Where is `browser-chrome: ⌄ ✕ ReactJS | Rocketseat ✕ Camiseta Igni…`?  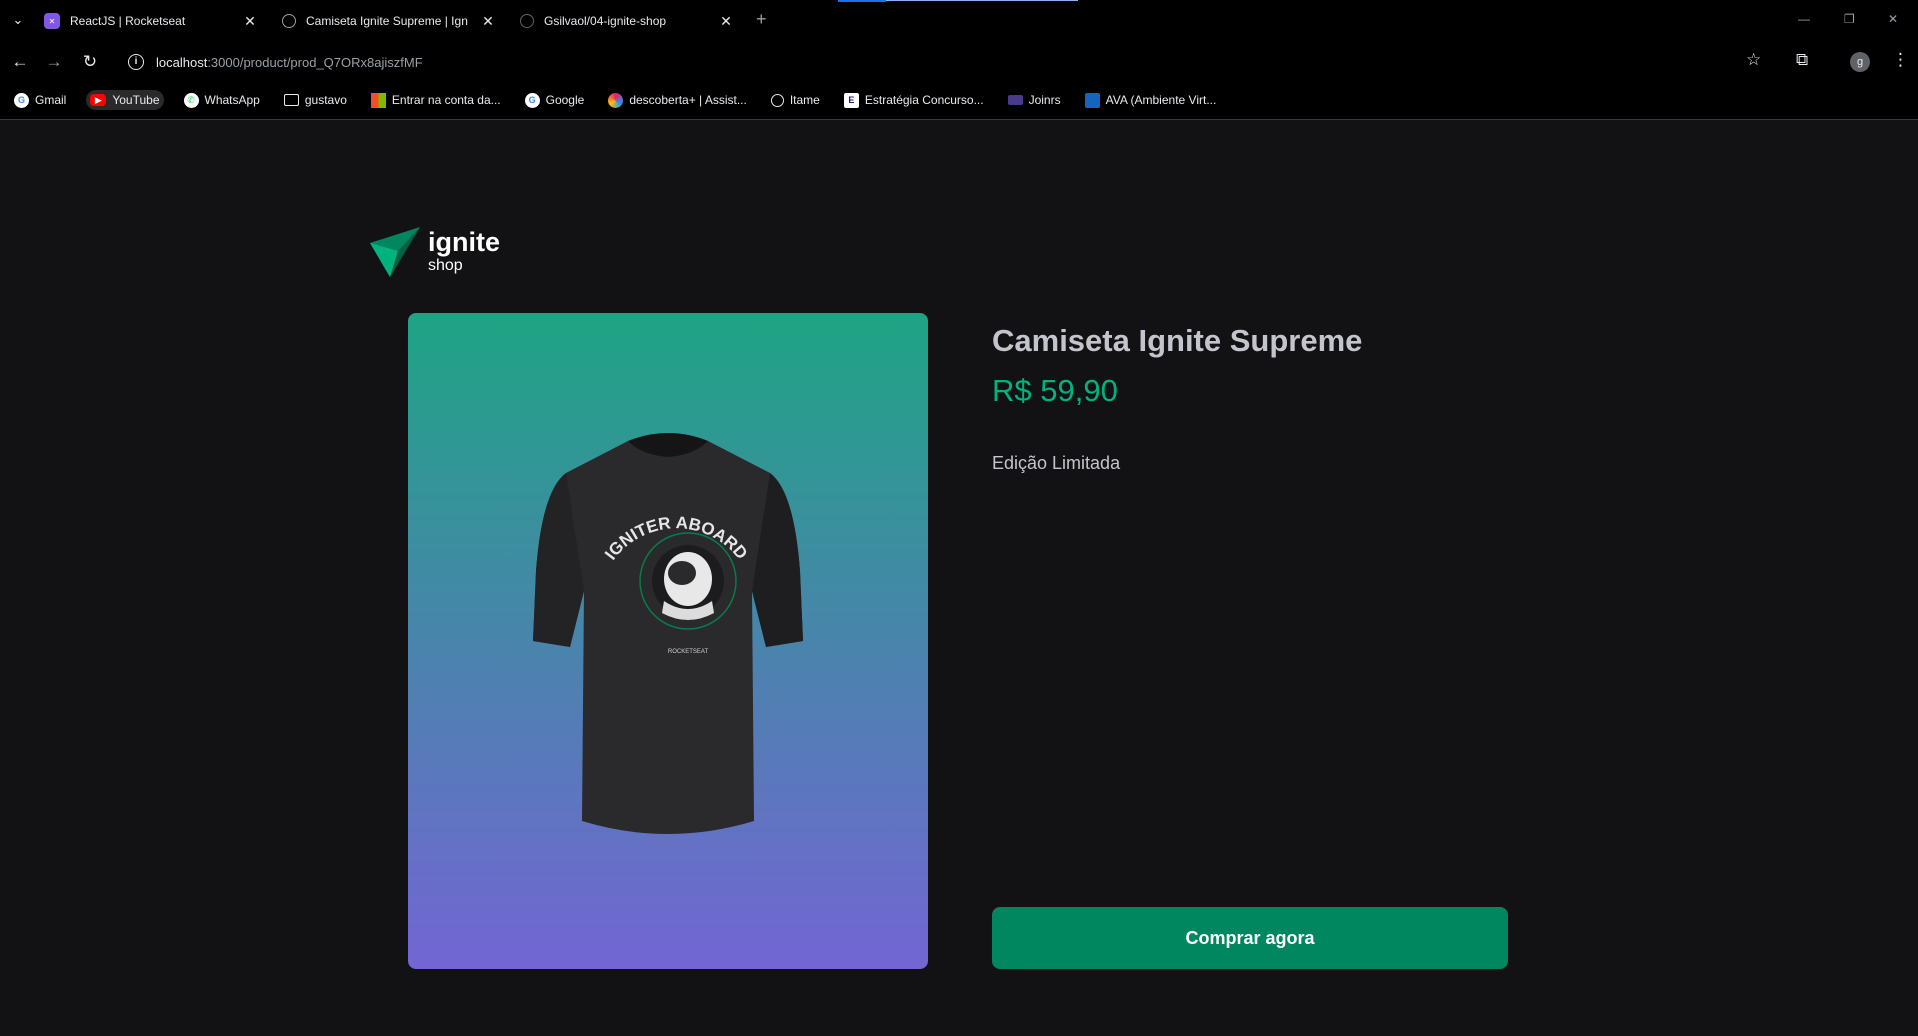
browser-chrome: ⌄ ✕ ReactJS | Rocketseat ✕ Camiseta Igni… is located at coordinates (959, 60).